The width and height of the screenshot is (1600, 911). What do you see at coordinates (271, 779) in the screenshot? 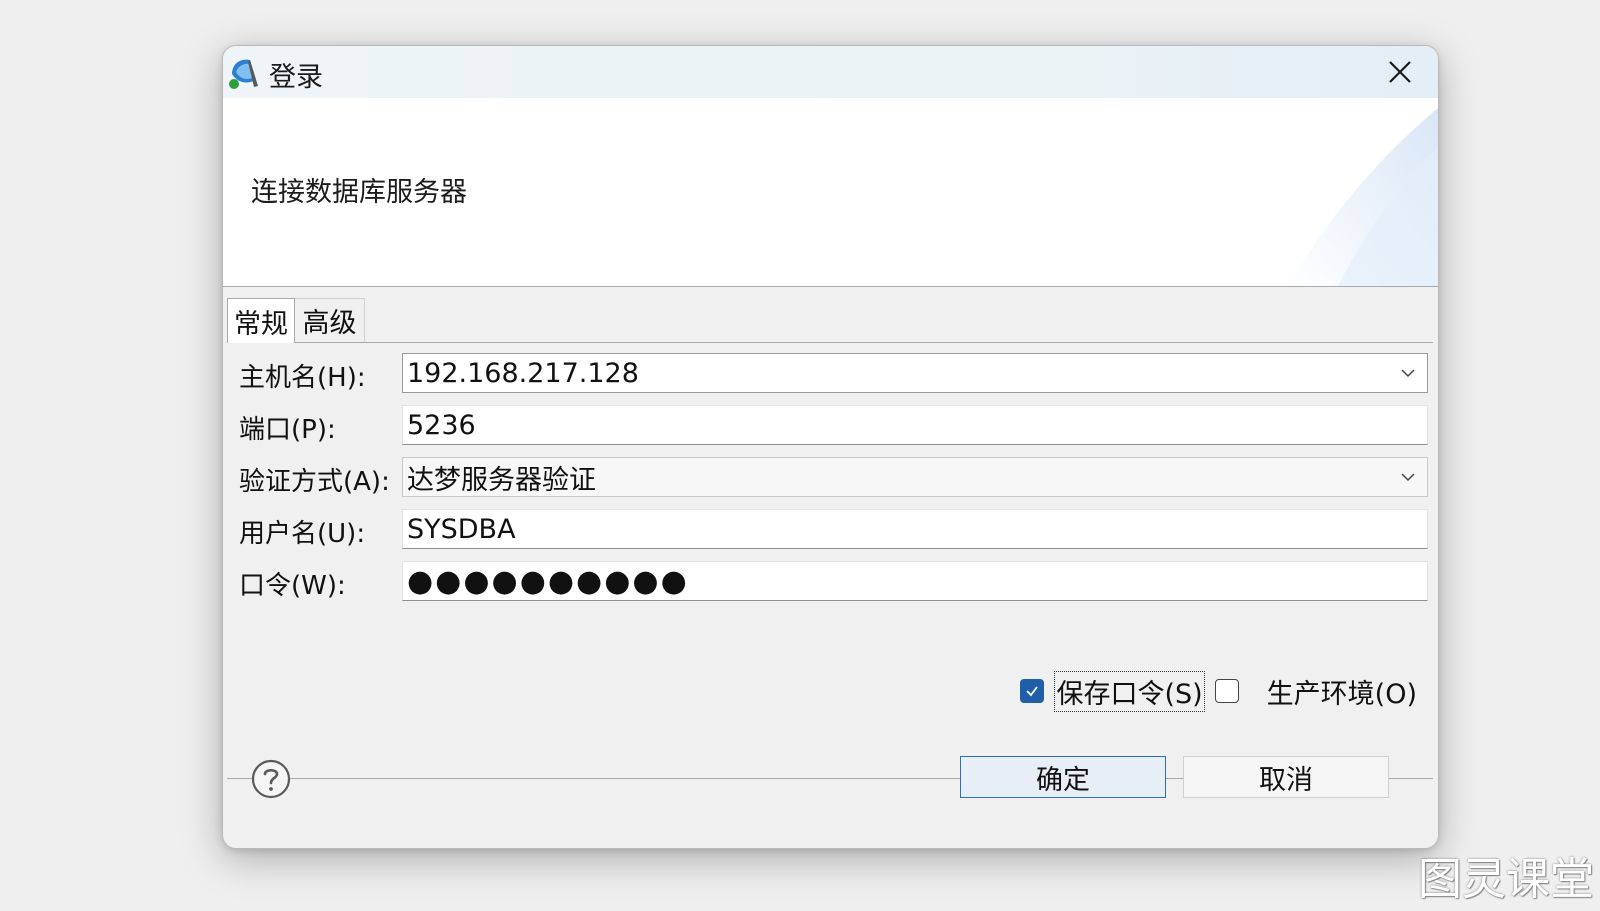
I see `help-icon` at bounding box center [271, 779].